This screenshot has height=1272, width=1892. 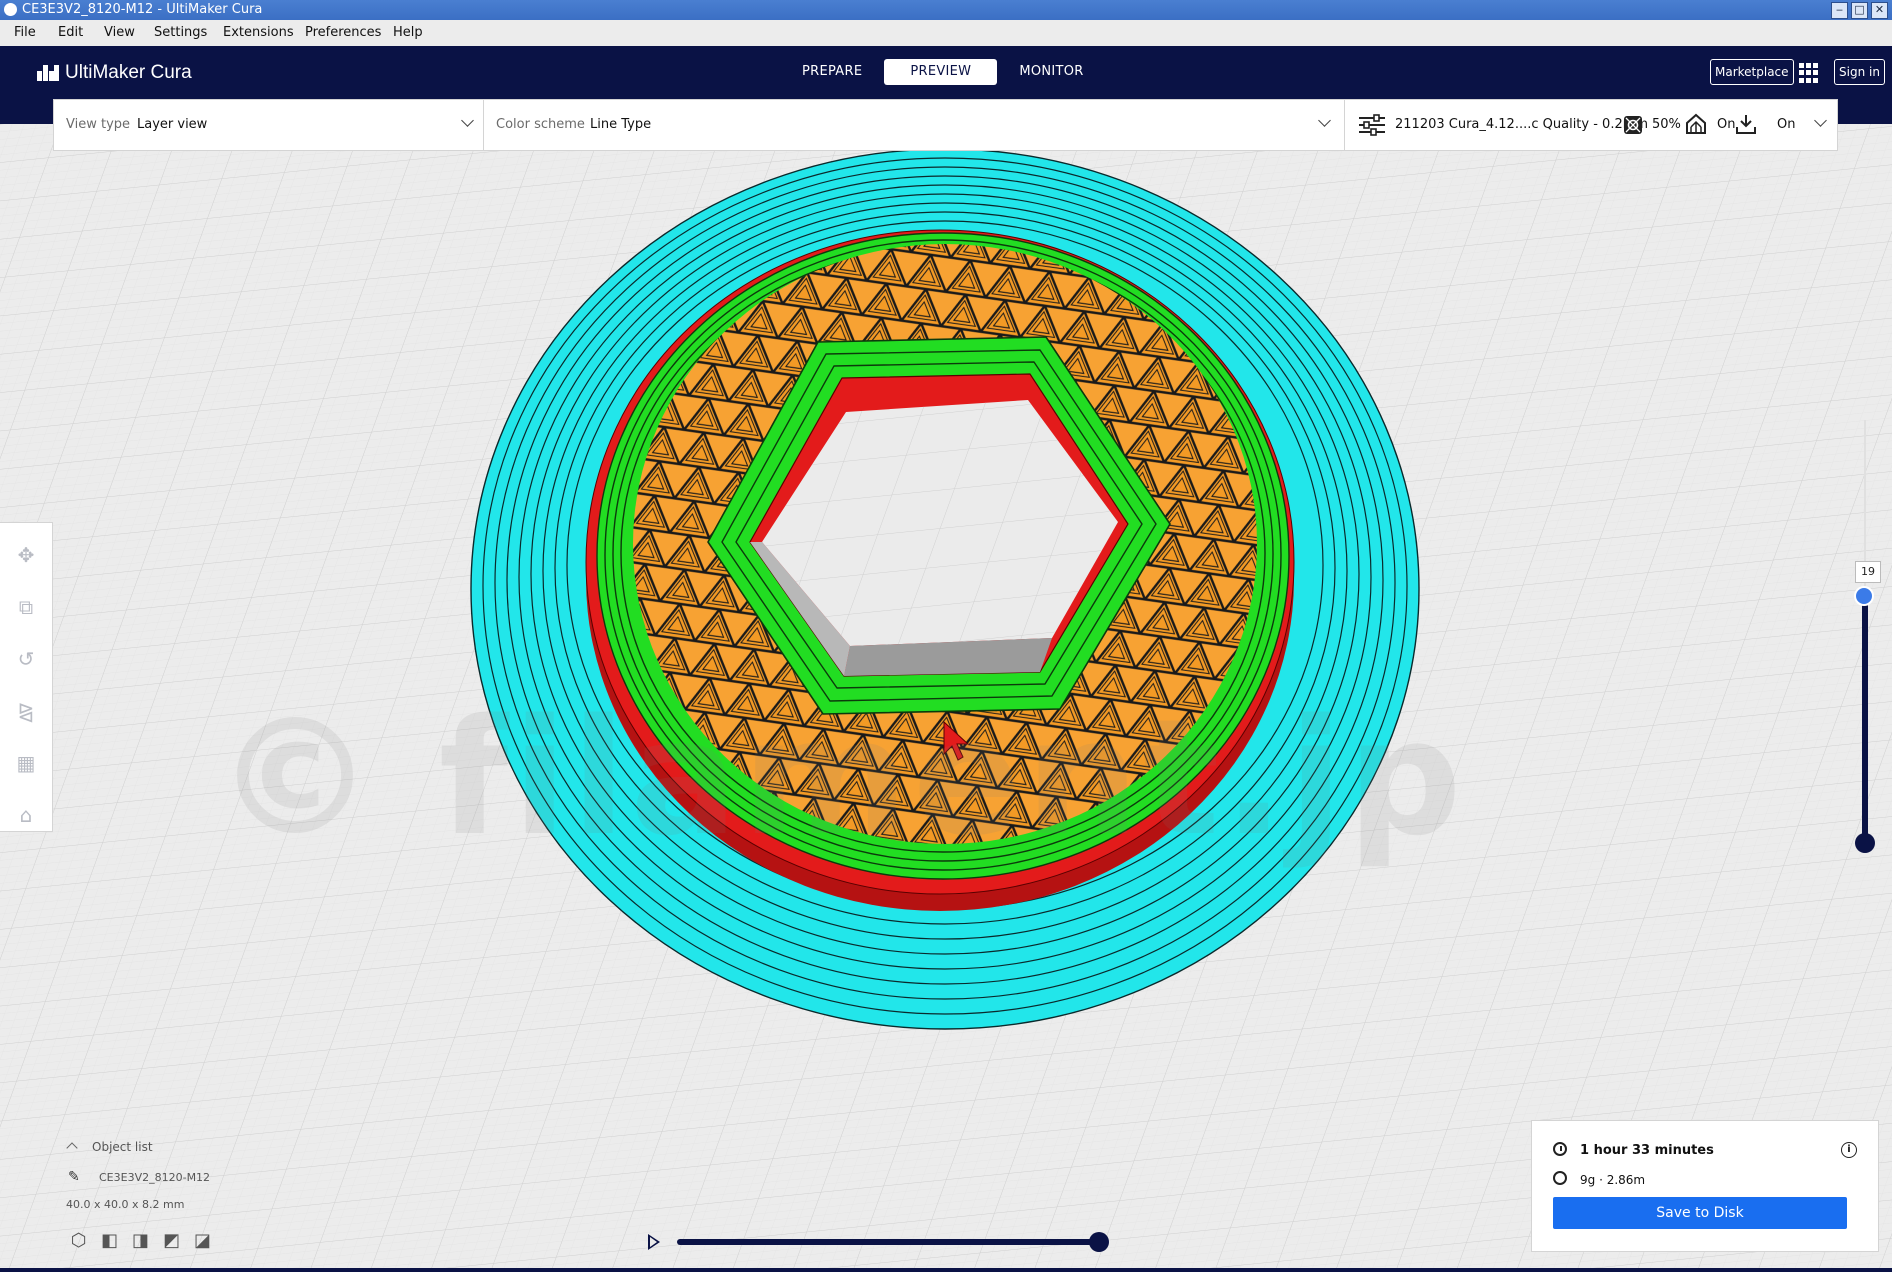 I want to click on close-button: ✕, so click(x=1879, y=10).